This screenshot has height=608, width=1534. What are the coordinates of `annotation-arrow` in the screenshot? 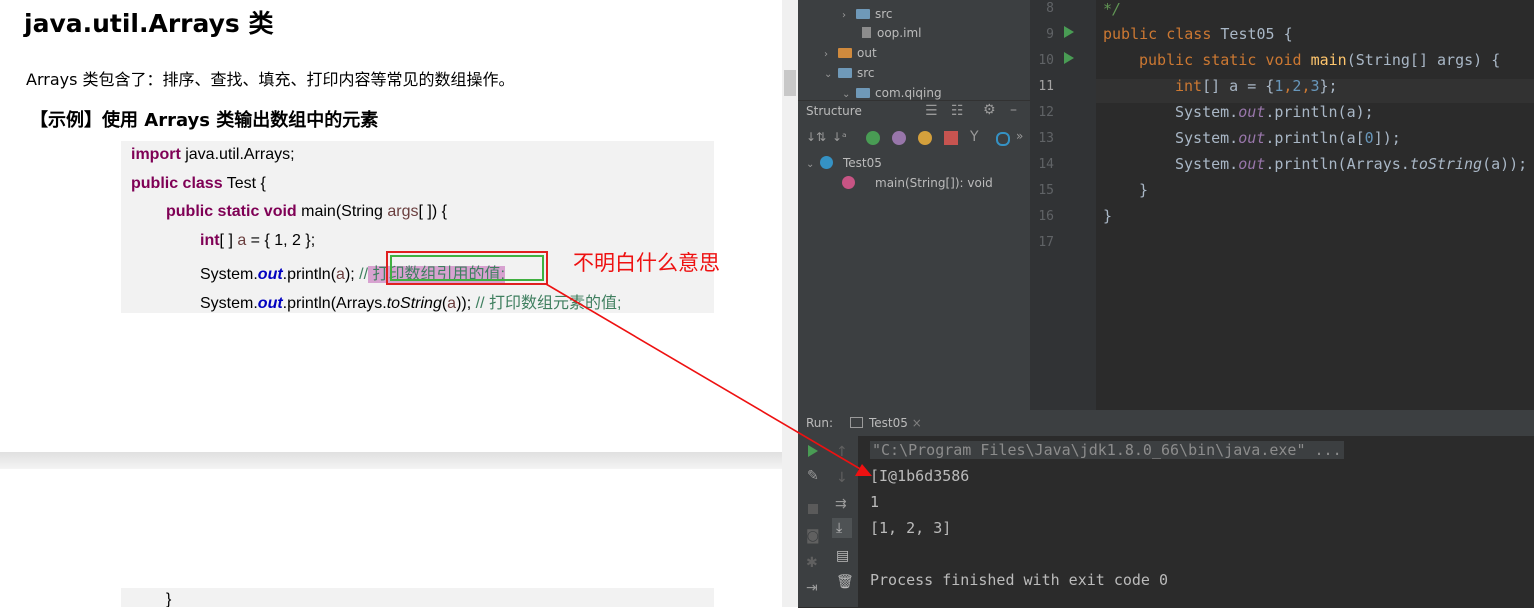 It's located at (708, 379).